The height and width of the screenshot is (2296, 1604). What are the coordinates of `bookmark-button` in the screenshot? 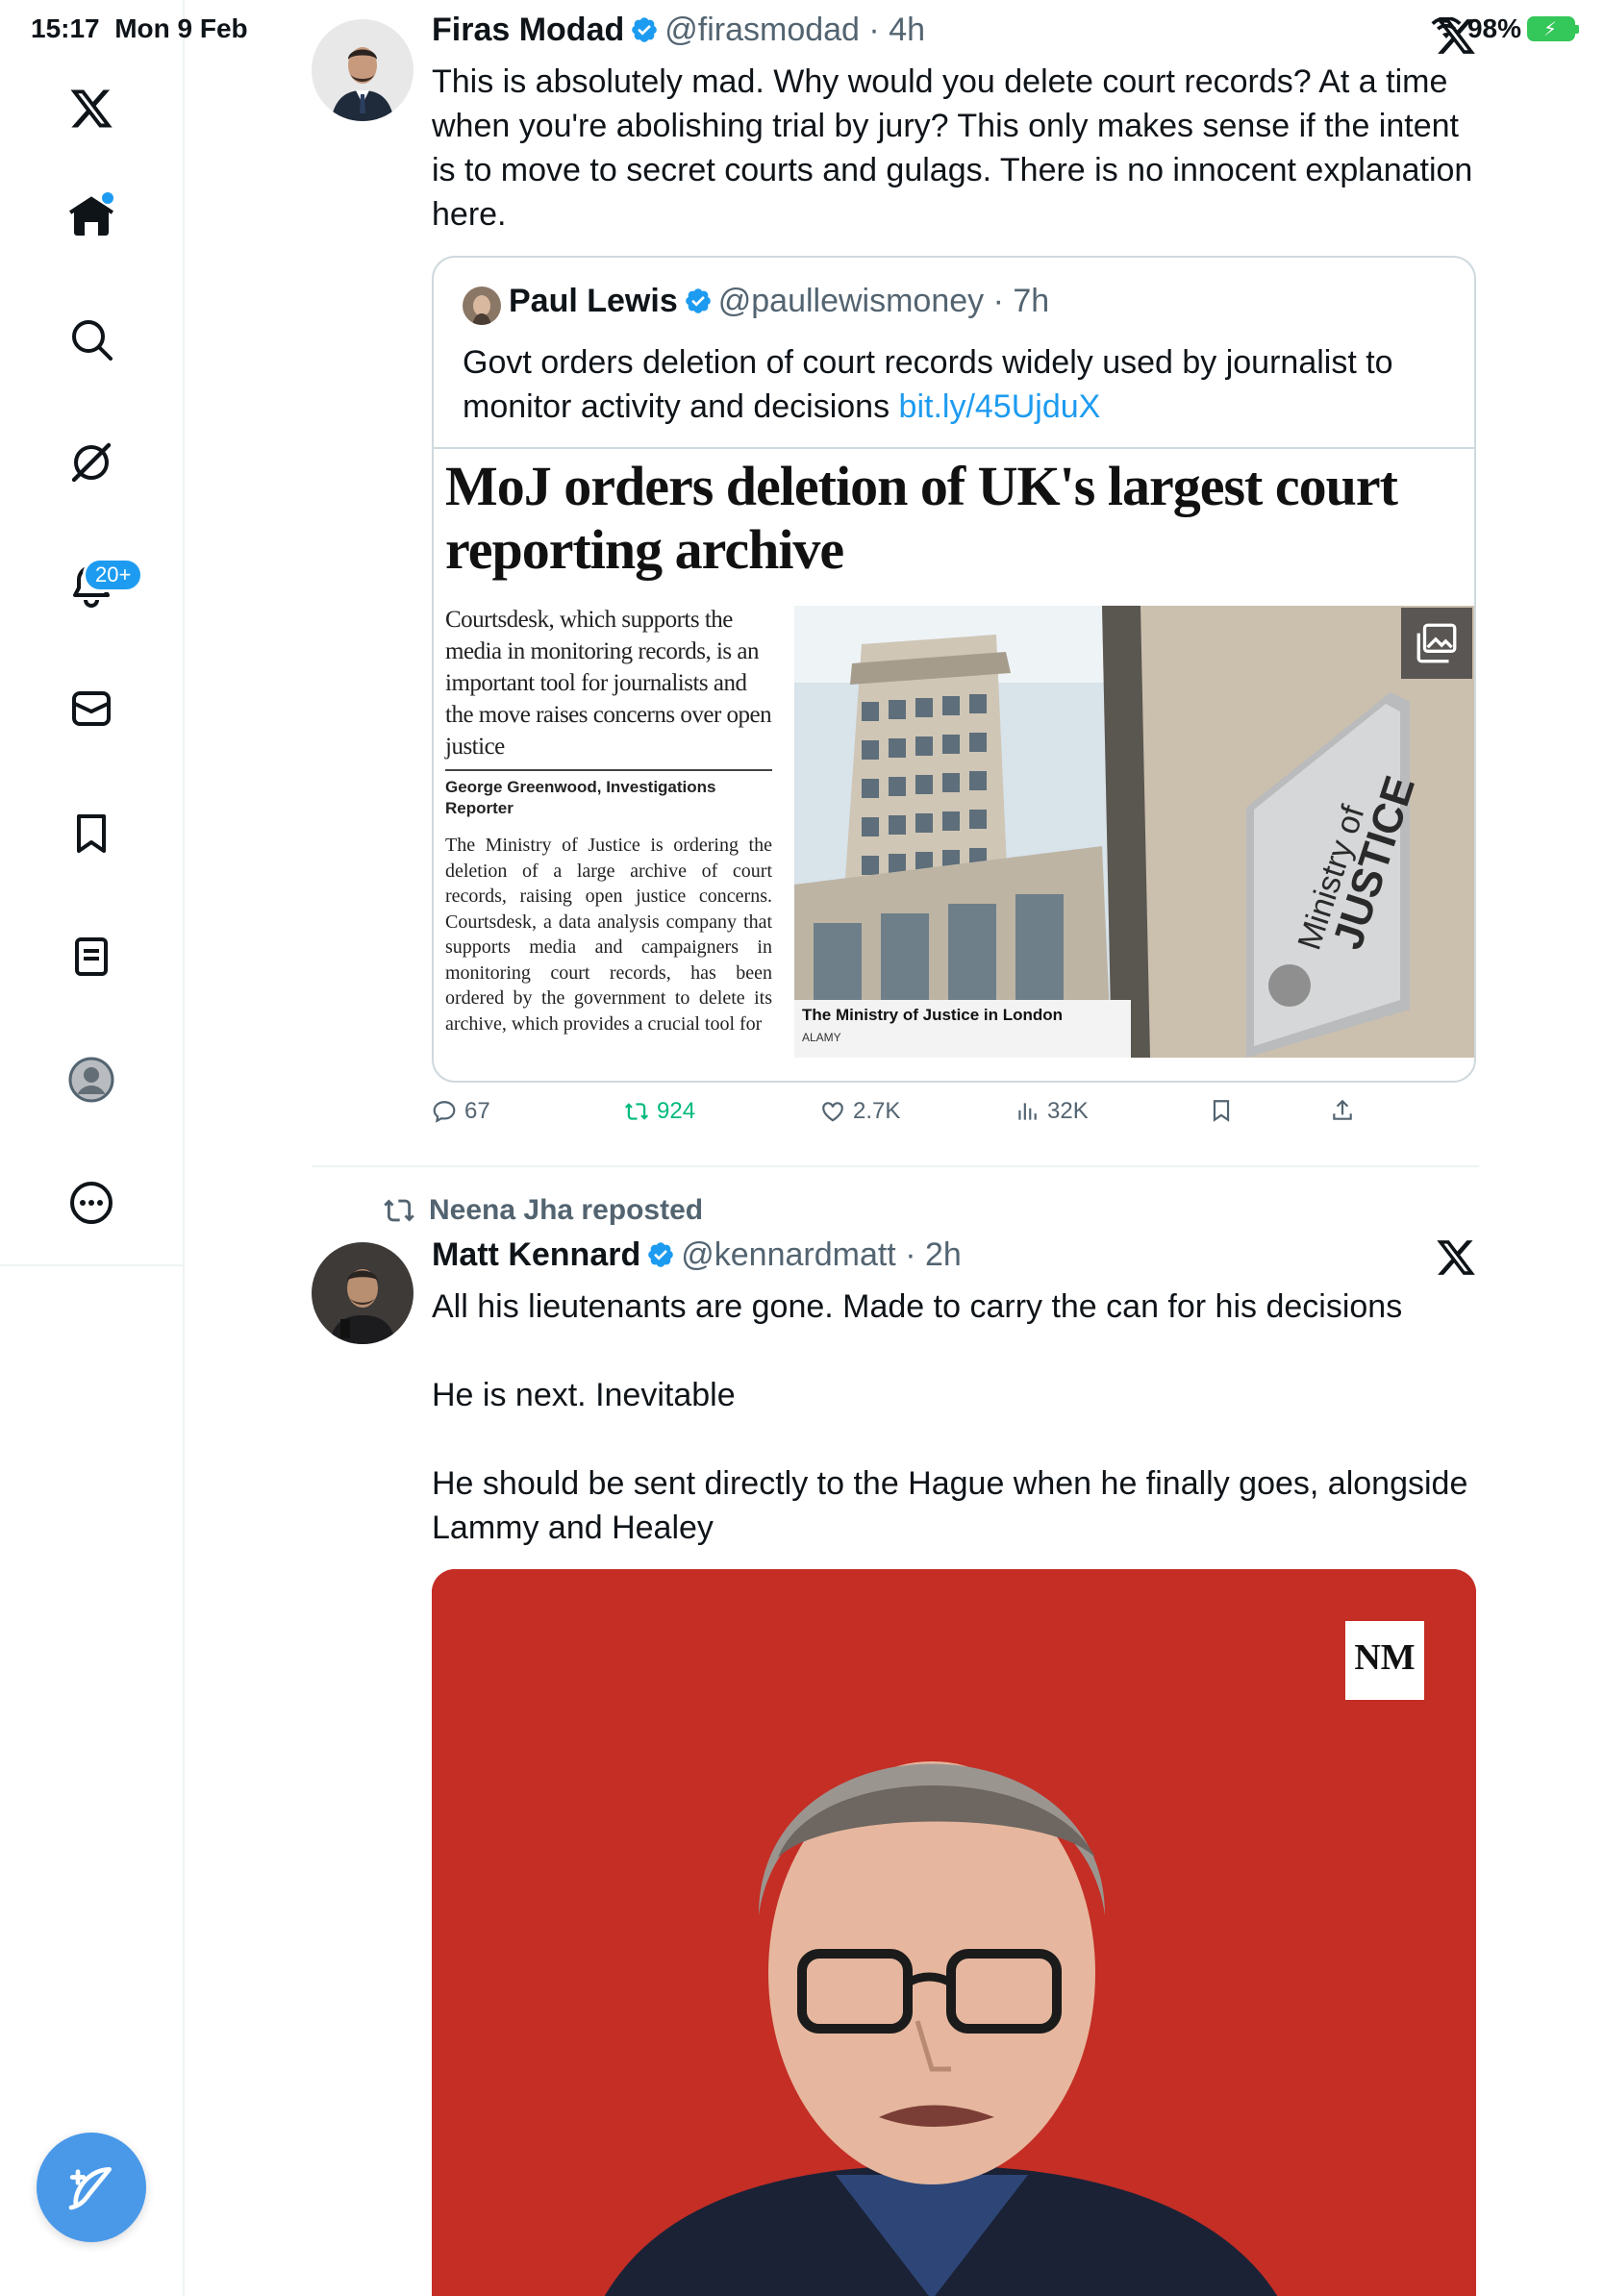 It's located at (1221, 1110).